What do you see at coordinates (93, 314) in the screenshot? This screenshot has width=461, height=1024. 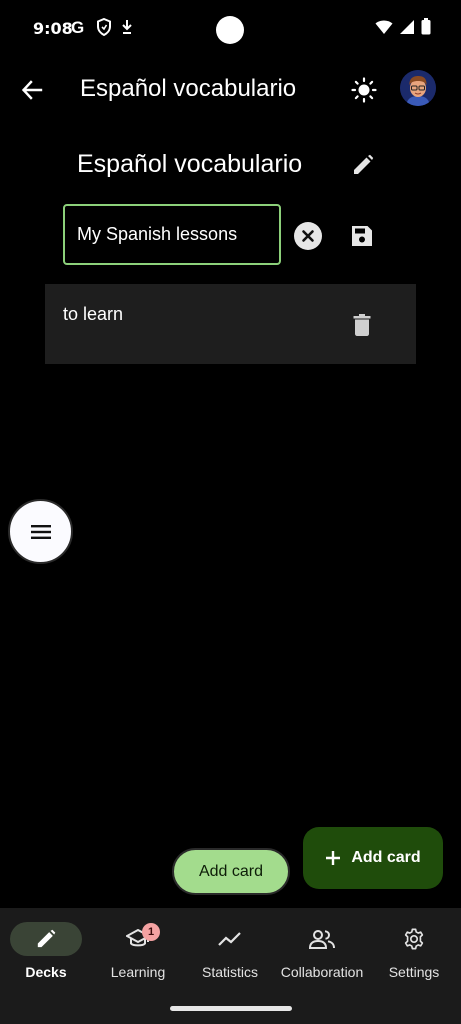 I see `card-text: to learn` at bounding box center [93, 314].